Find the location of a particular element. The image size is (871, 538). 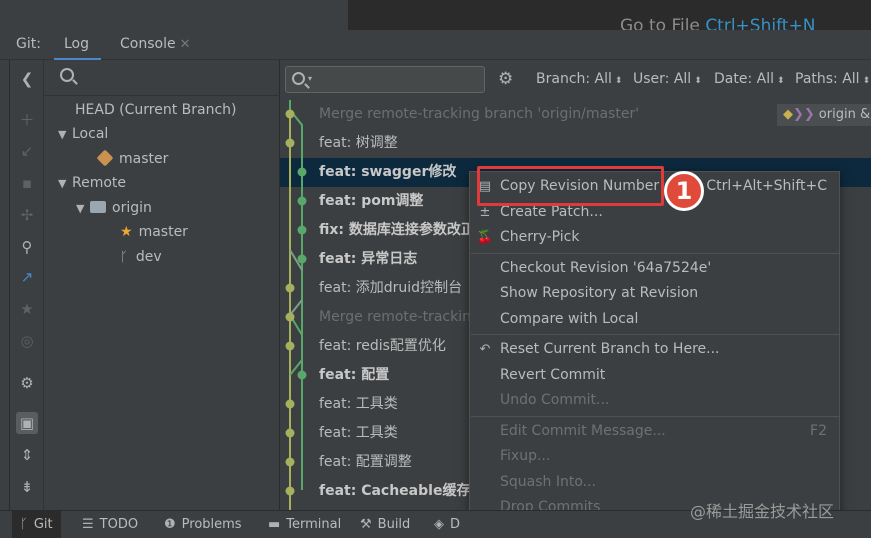

local-branch-label: master is located at coordinates (144, 159).